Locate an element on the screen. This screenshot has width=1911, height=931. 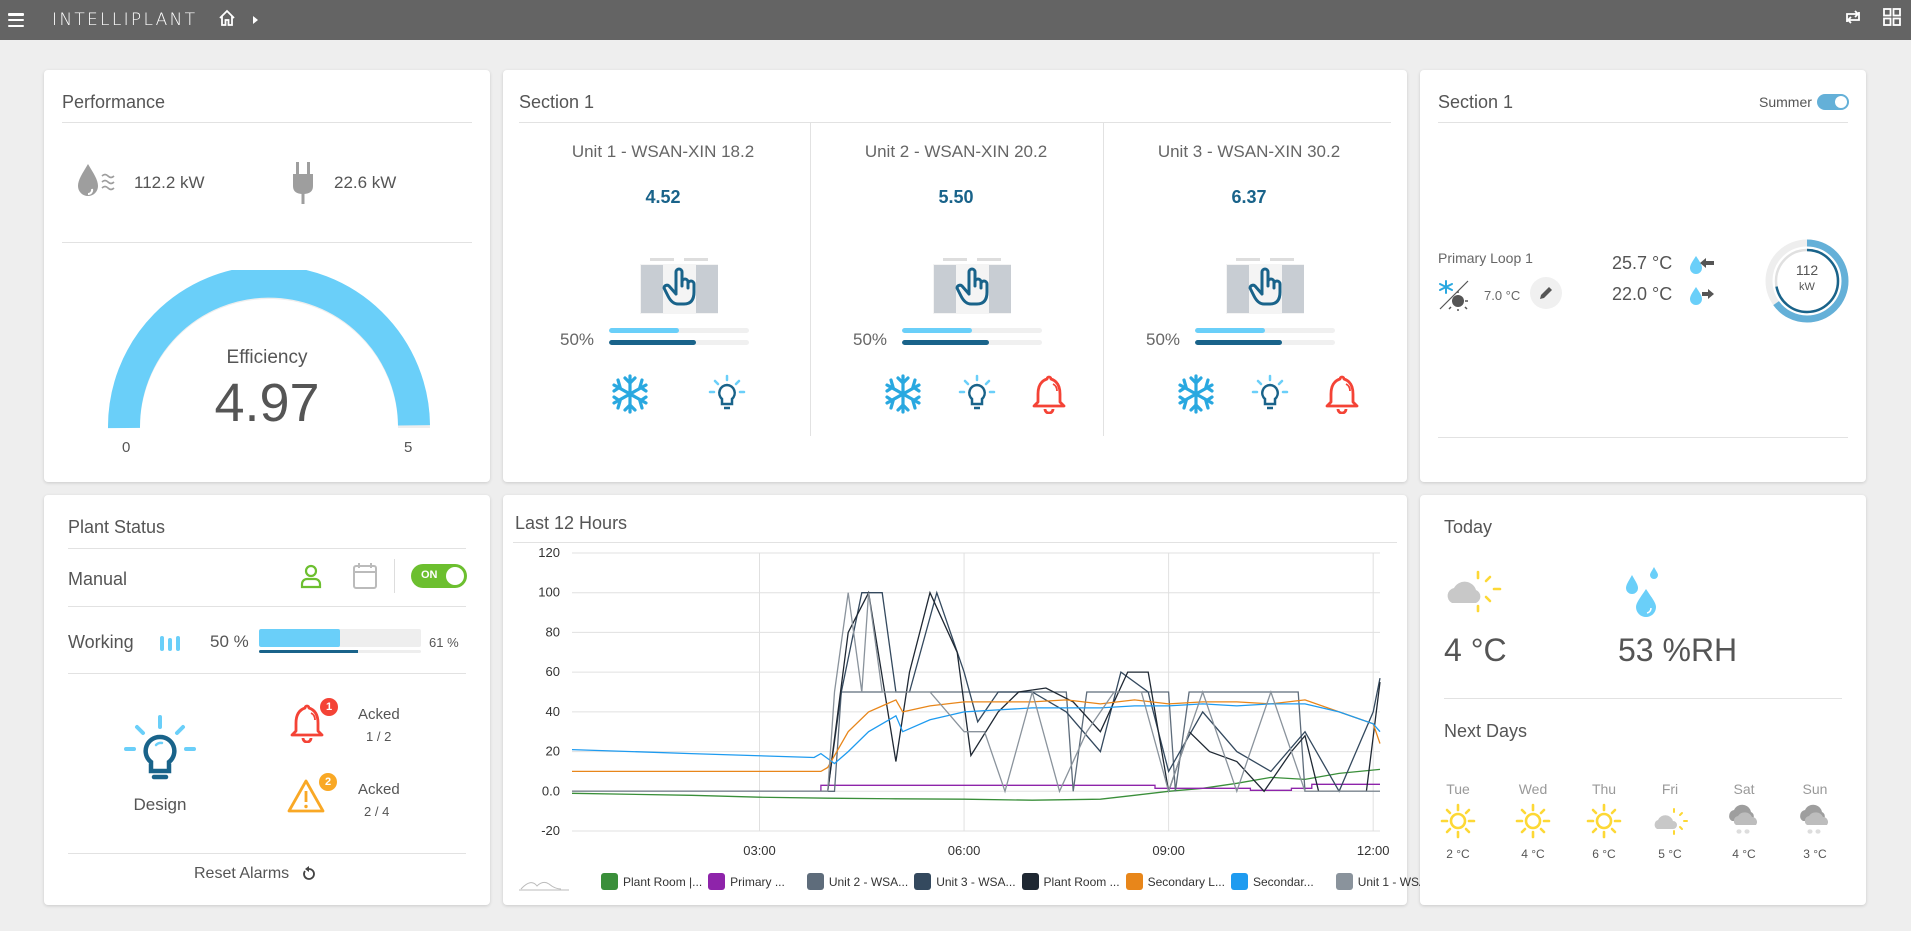
card-title: Performance is located at coordinates (114, 102).